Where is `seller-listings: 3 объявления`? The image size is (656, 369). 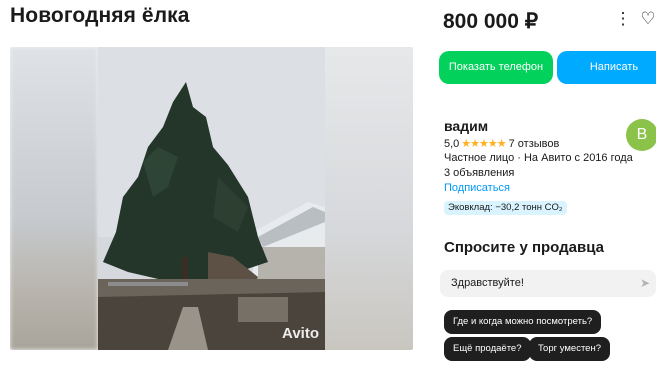
seller-listings: 3 объявления is located at coordinates (479, 173).